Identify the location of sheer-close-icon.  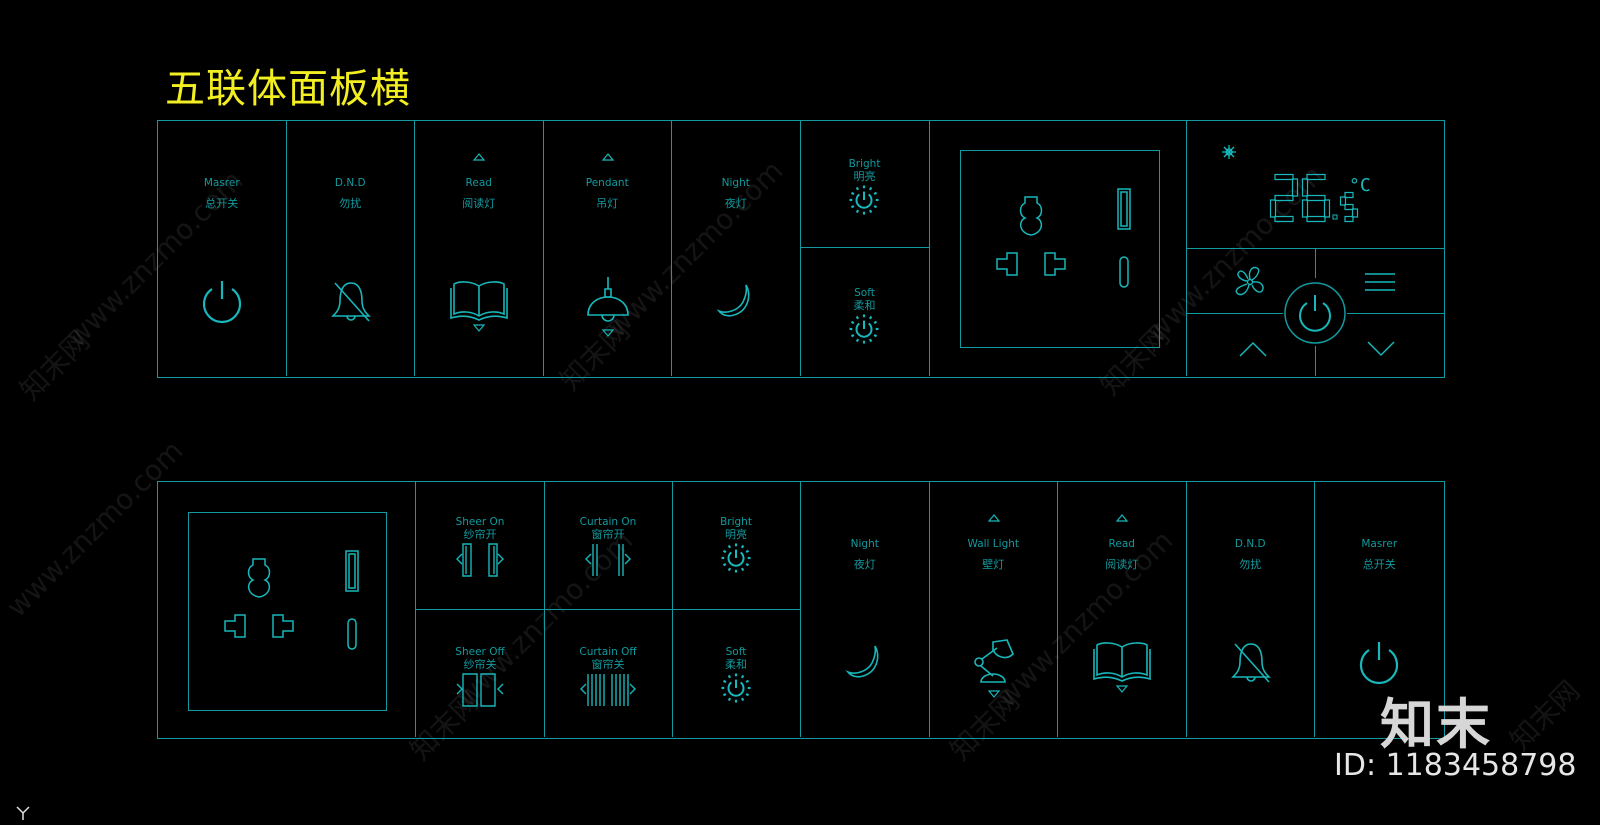
(480, 690).